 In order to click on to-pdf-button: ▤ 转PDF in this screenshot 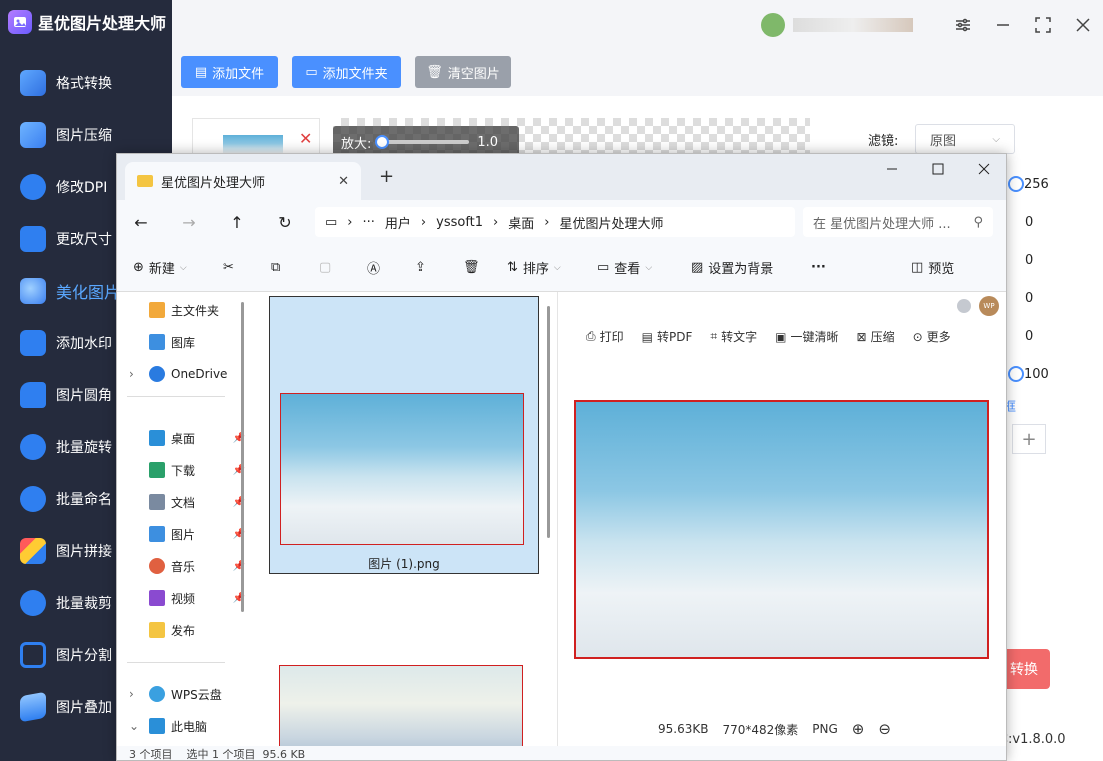, I will do `click(667, 336)`.